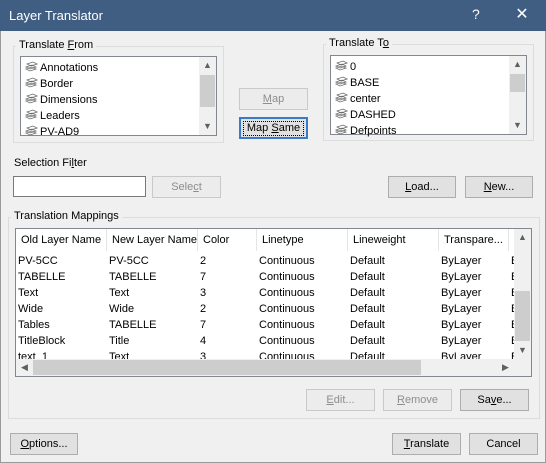  I want to click on table-row: Text Text 3 Continuous Default ByLayer B, so click(267, 293).